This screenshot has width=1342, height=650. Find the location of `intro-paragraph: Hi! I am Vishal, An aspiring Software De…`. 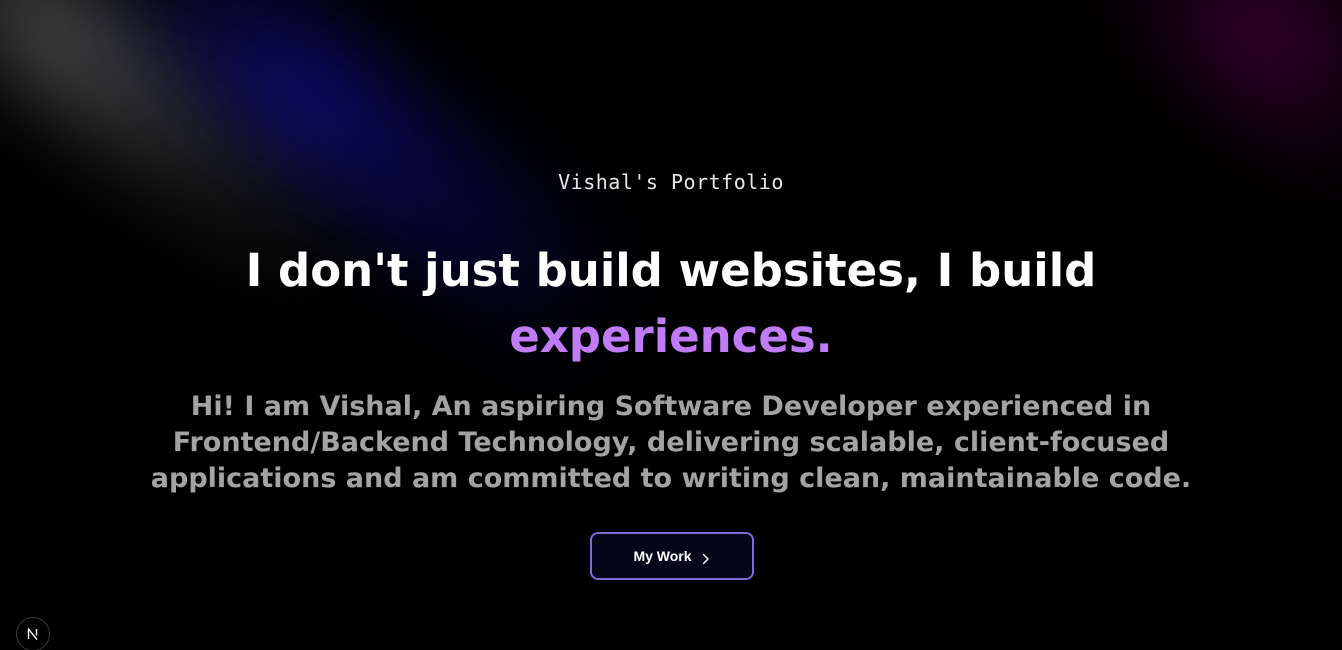

intro-paragraph: Hi! I am Vishal, An aspiring Software De… is located at coordinates (671, 442).